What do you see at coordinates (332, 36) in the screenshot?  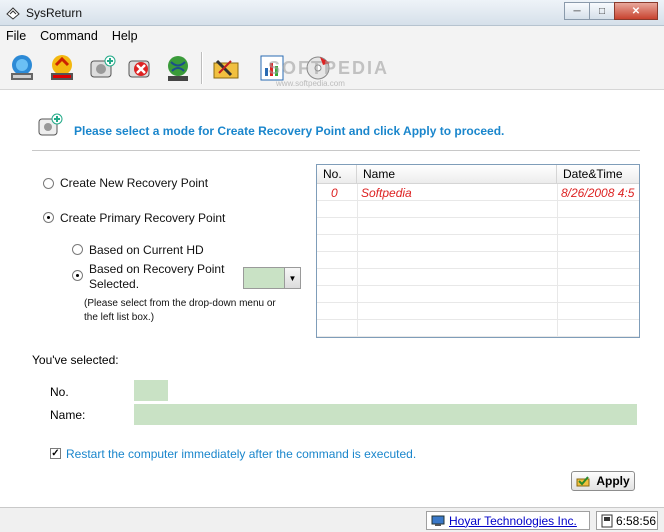 I see `menu-bar: File Command Help` at bounding box center [332, 36].